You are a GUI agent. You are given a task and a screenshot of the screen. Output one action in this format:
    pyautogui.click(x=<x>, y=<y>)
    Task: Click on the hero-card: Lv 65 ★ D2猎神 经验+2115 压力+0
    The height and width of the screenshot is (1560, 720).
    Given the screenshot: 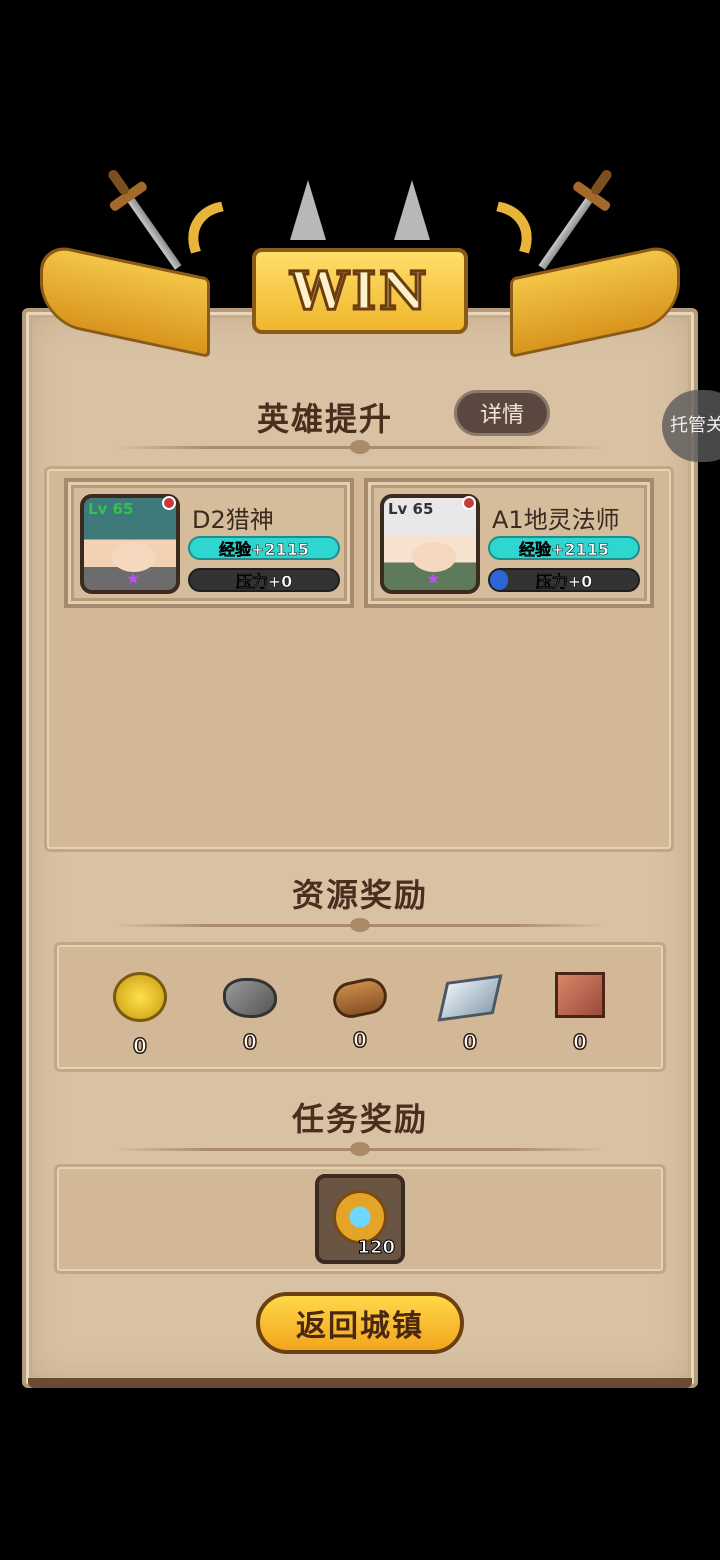 What is the action you would take?
    pyautogui.click(x=209, y=543)
    